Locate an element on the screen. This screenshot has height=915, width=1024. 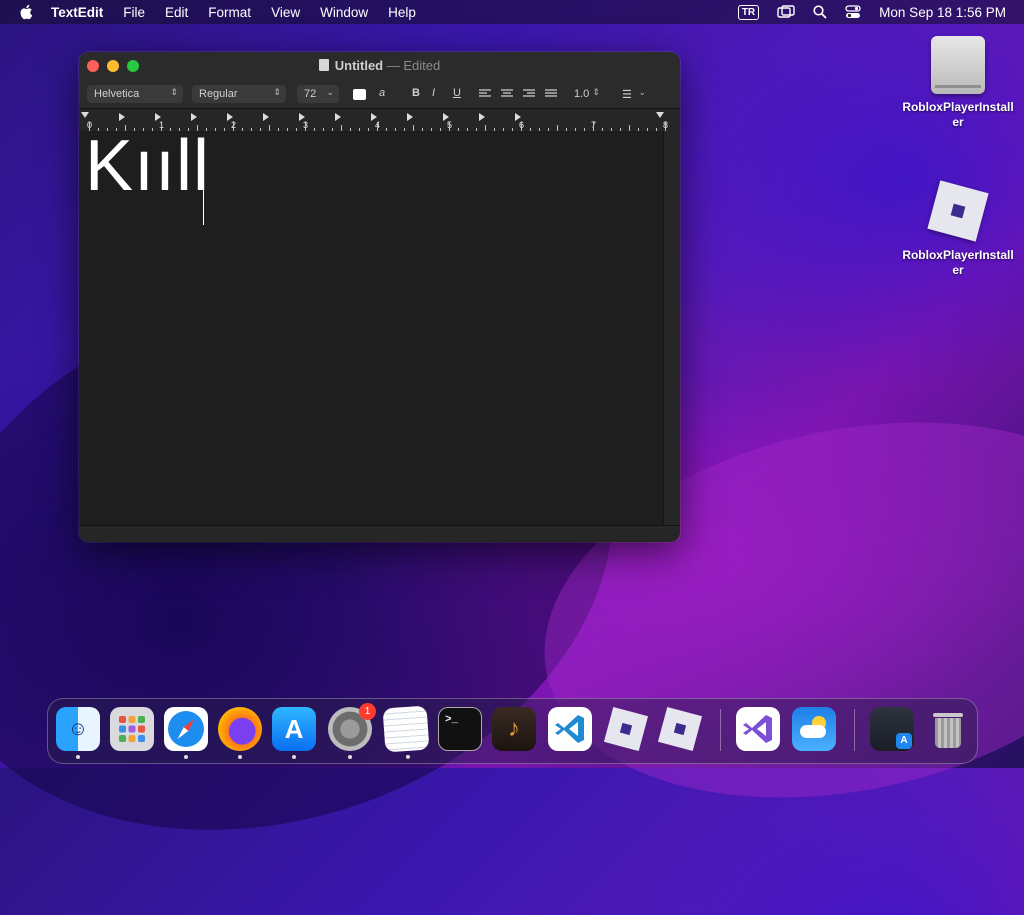
safari-icon is located at coordinates (186, 733).